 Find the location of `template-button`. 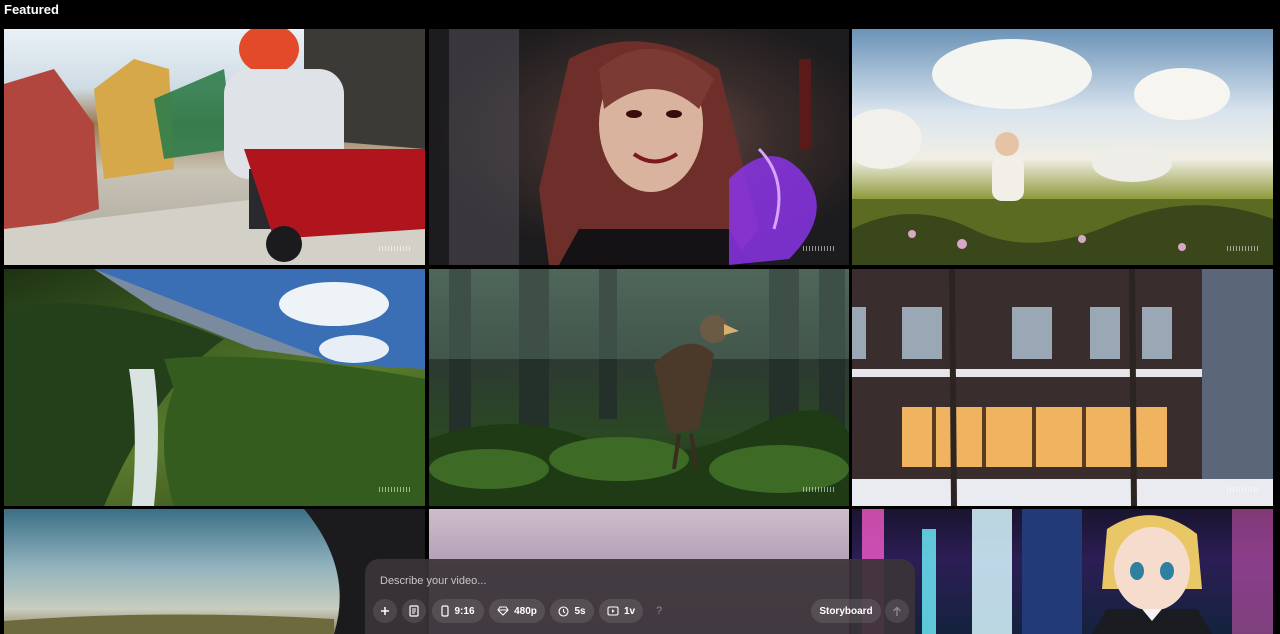

template-button is located at coordinates (414, 611).